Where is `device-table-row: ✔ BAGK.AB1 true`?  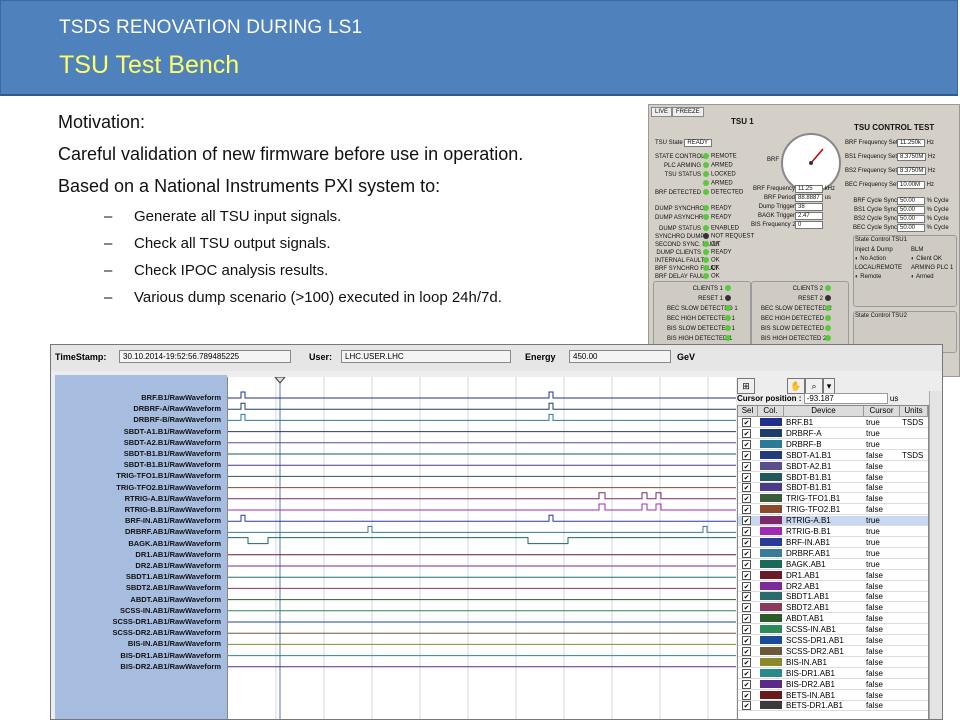
device-table-row: ✔ BAGK.AB1 true is located at coordinates (833, 564).